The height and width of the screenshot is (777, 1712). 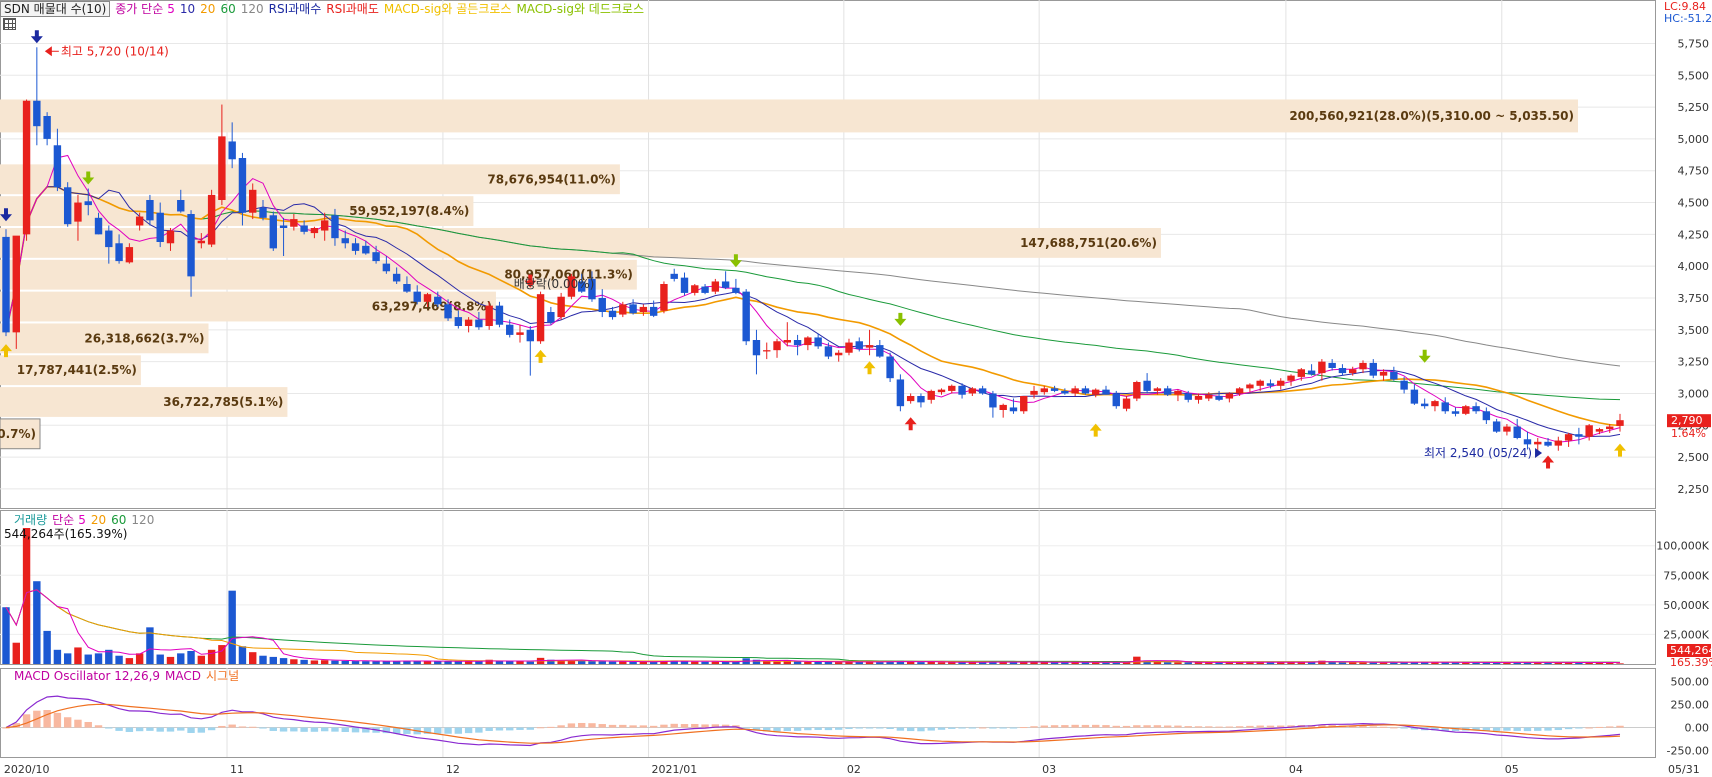 I want to click on macd-dead-cross-arrow-icon, so click(x=1424, y=356).